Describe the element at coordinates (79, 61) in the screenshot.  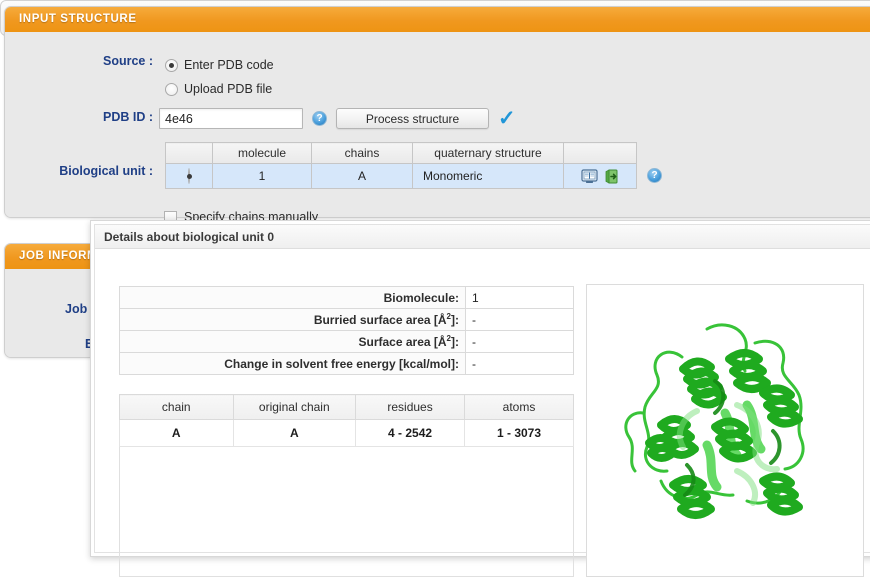
I see `source-label-wrap: Source :` at that location.